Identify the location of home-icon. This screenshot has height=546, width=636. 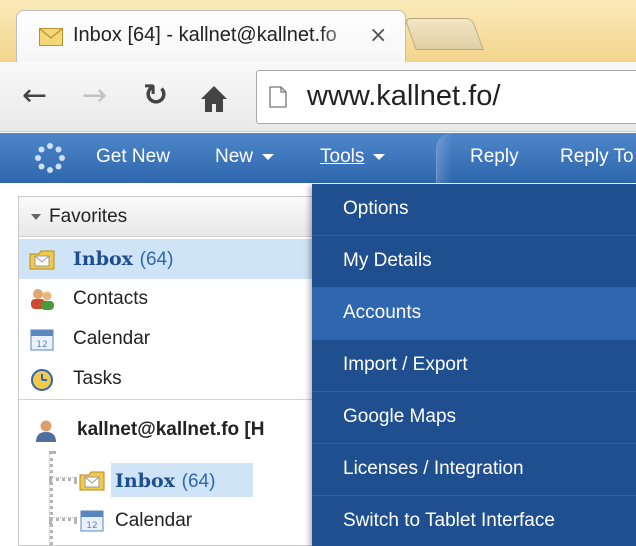
(214, 100).